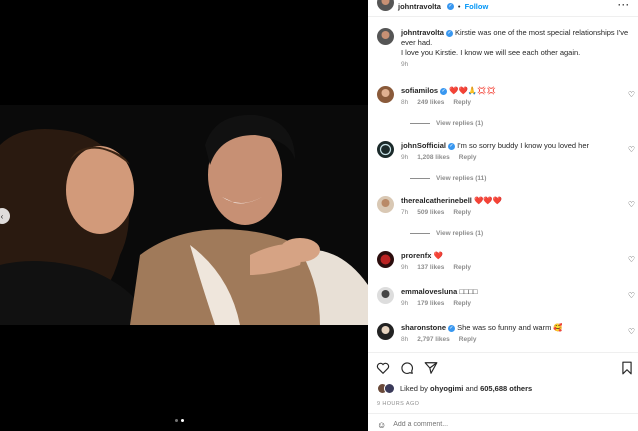 The image size is (638, 431). What do you see at coordinates (461, 178) in the screenshot?
I see `view-replies-label: View replies (11)` at bounding box center [461, 178].